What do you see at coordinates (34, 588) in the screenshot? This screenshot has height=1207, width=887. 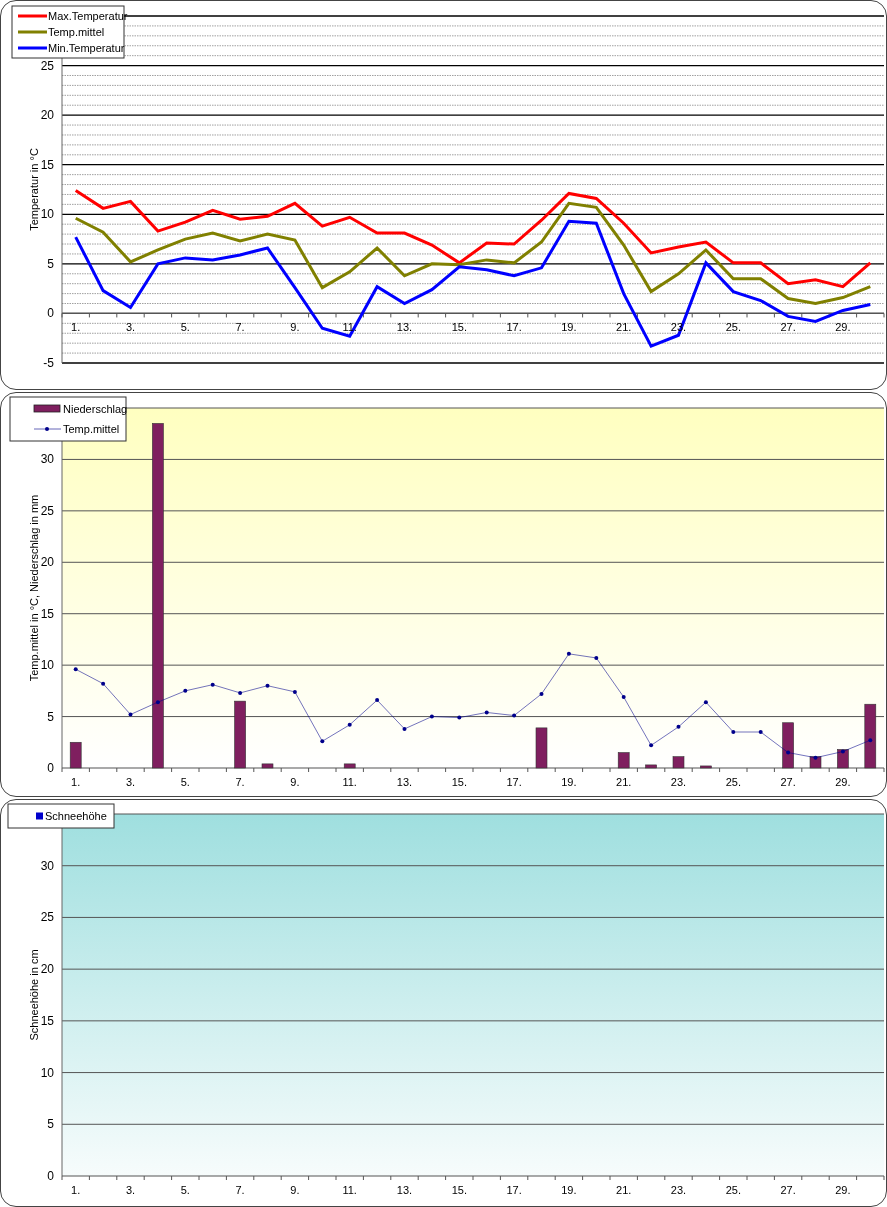 I see `axis-title: Temp.mittel in °C, Niederschlag in mm` at bounding box center [34, 588].